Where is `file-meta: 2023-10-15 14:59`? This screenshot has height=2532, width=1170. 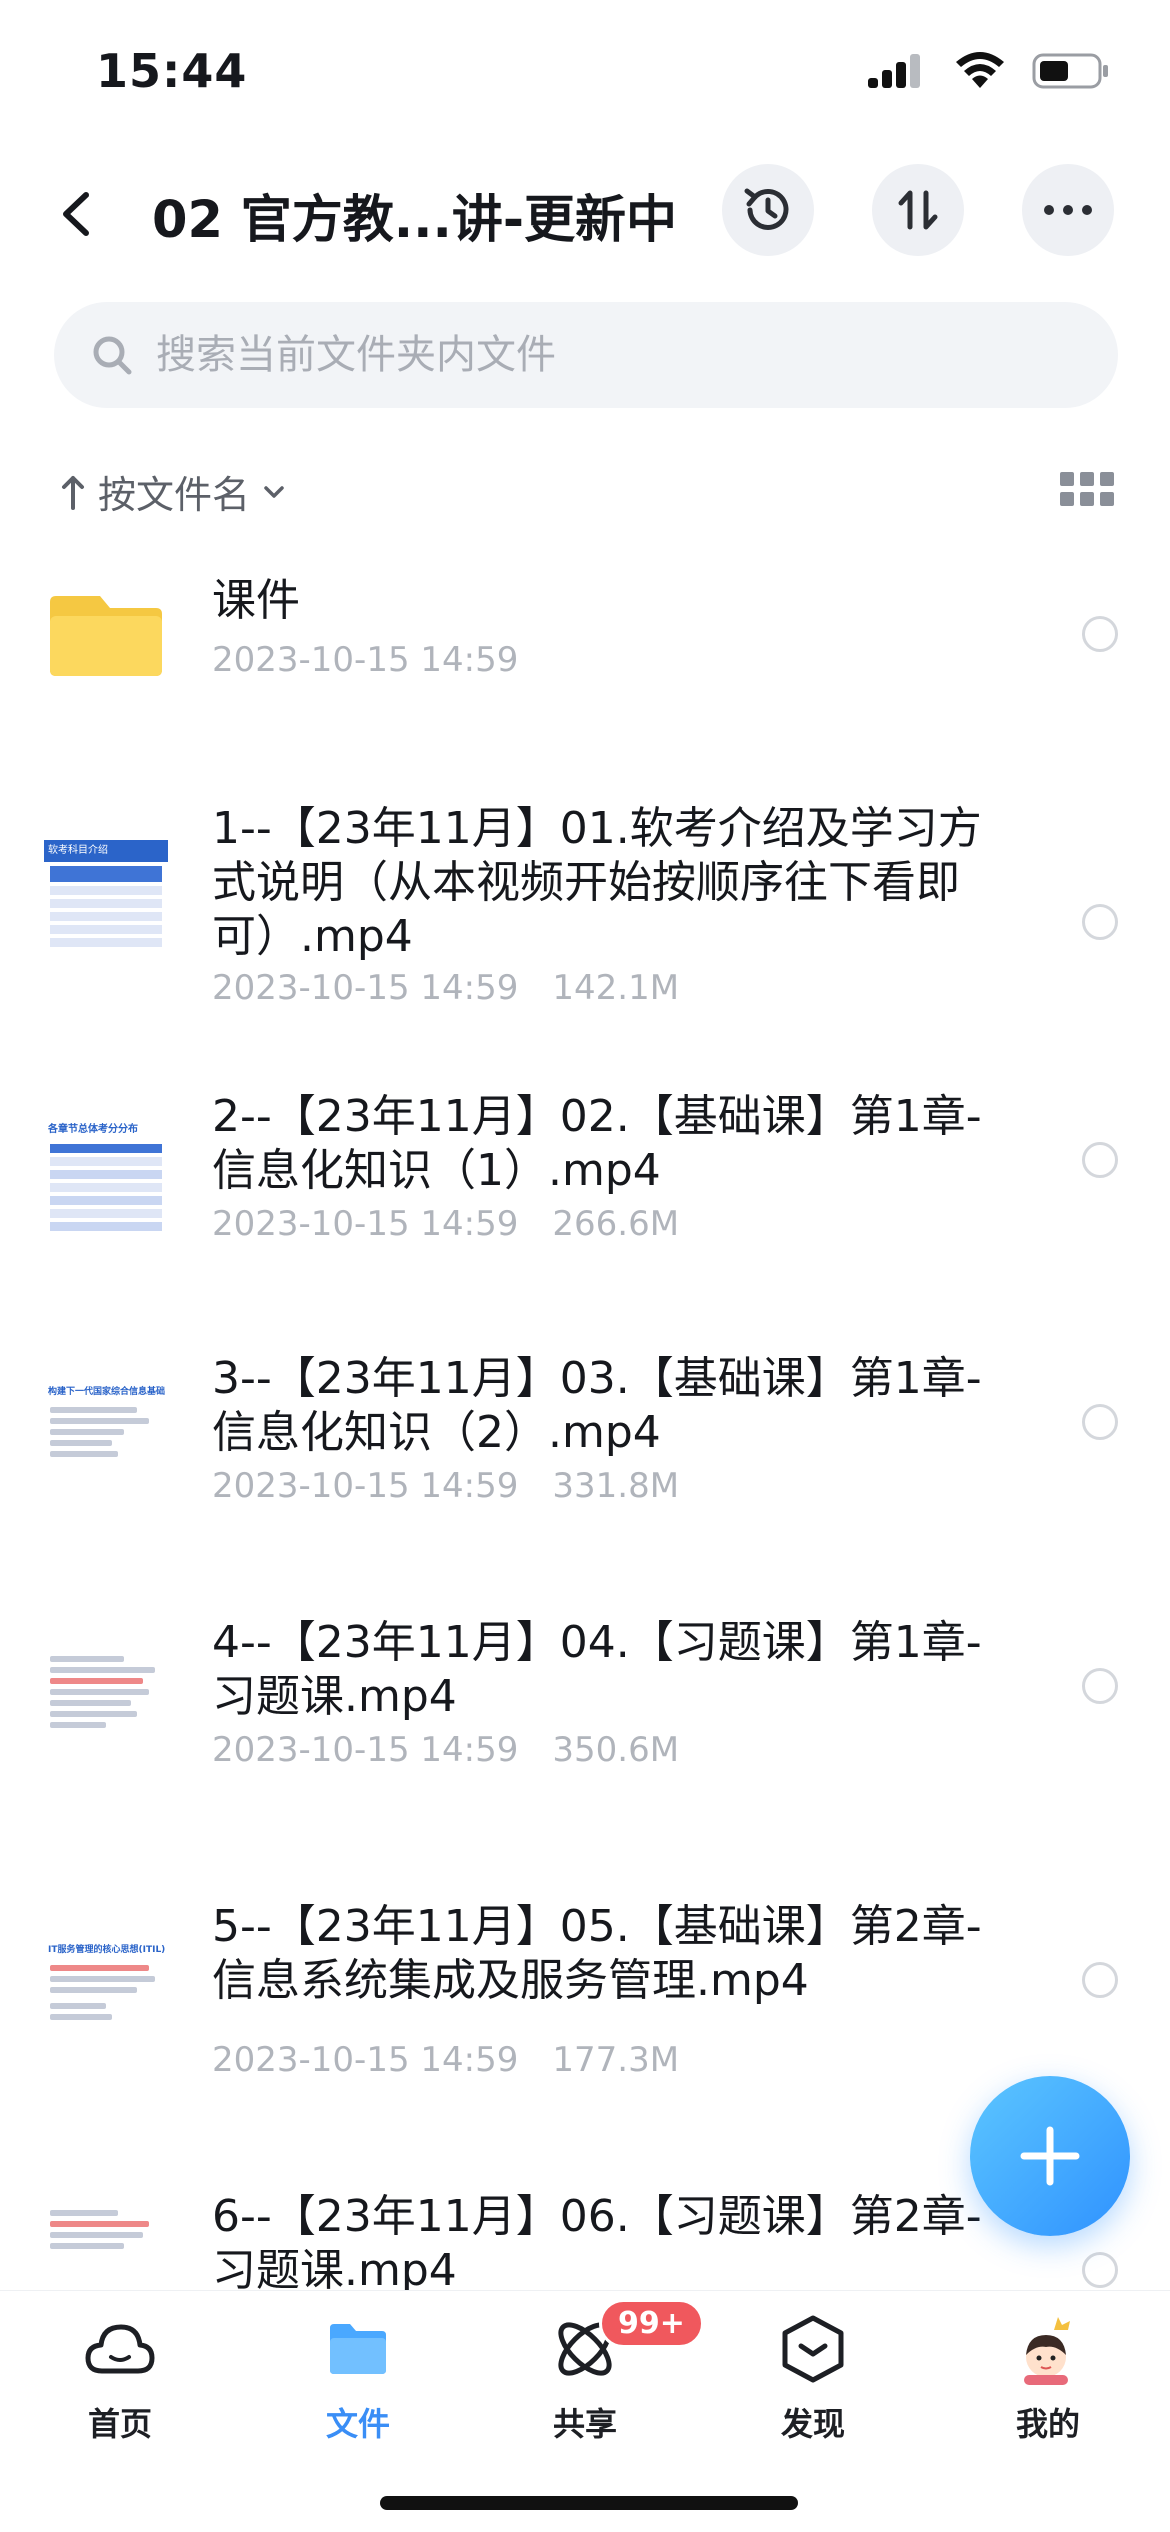
file-meta: 2023-10-15 14:59 is located at coordinates (365, 660).